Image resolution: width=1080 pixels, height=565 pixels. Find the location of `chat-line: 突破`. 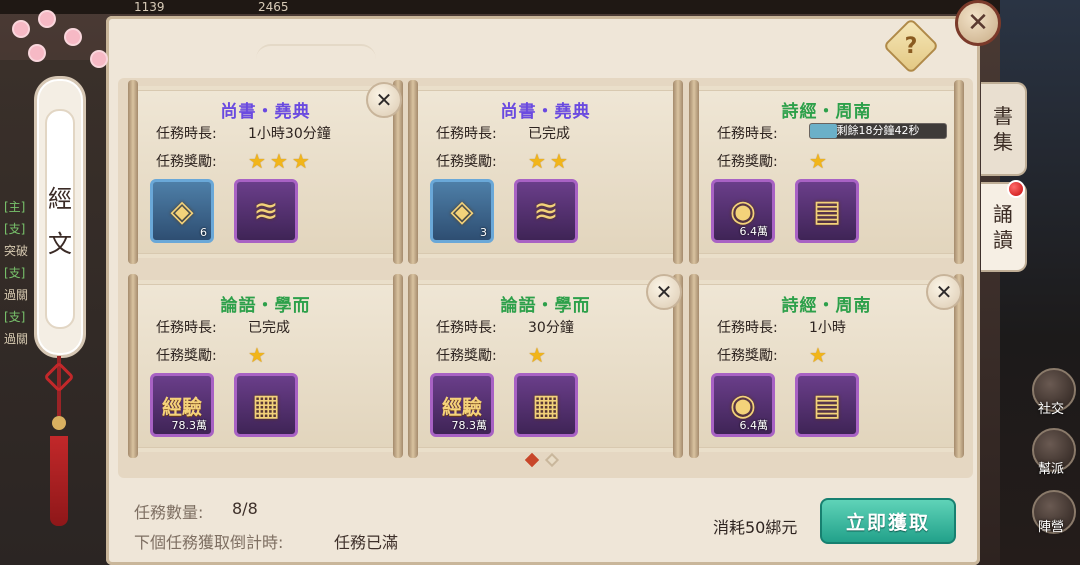

chat-line: 突破 is located at coordinates (16, 250).